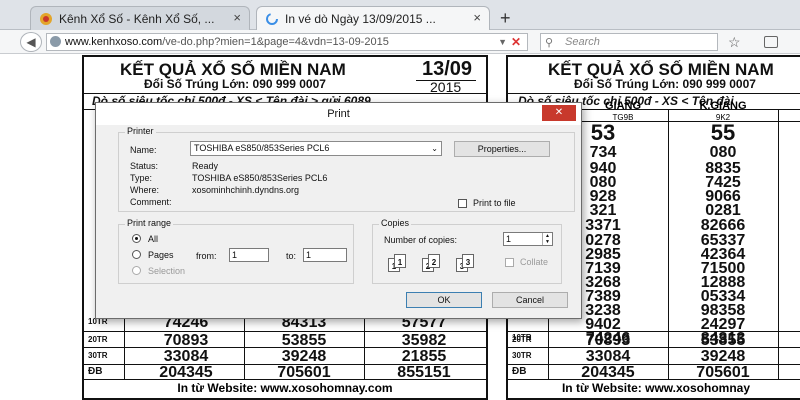 Image resolution: width=800 pixels, height=400 pixels. Describe the element at coordinates (723, 106) in the screenshot. I see `province-name: K.GIANG` at that location.